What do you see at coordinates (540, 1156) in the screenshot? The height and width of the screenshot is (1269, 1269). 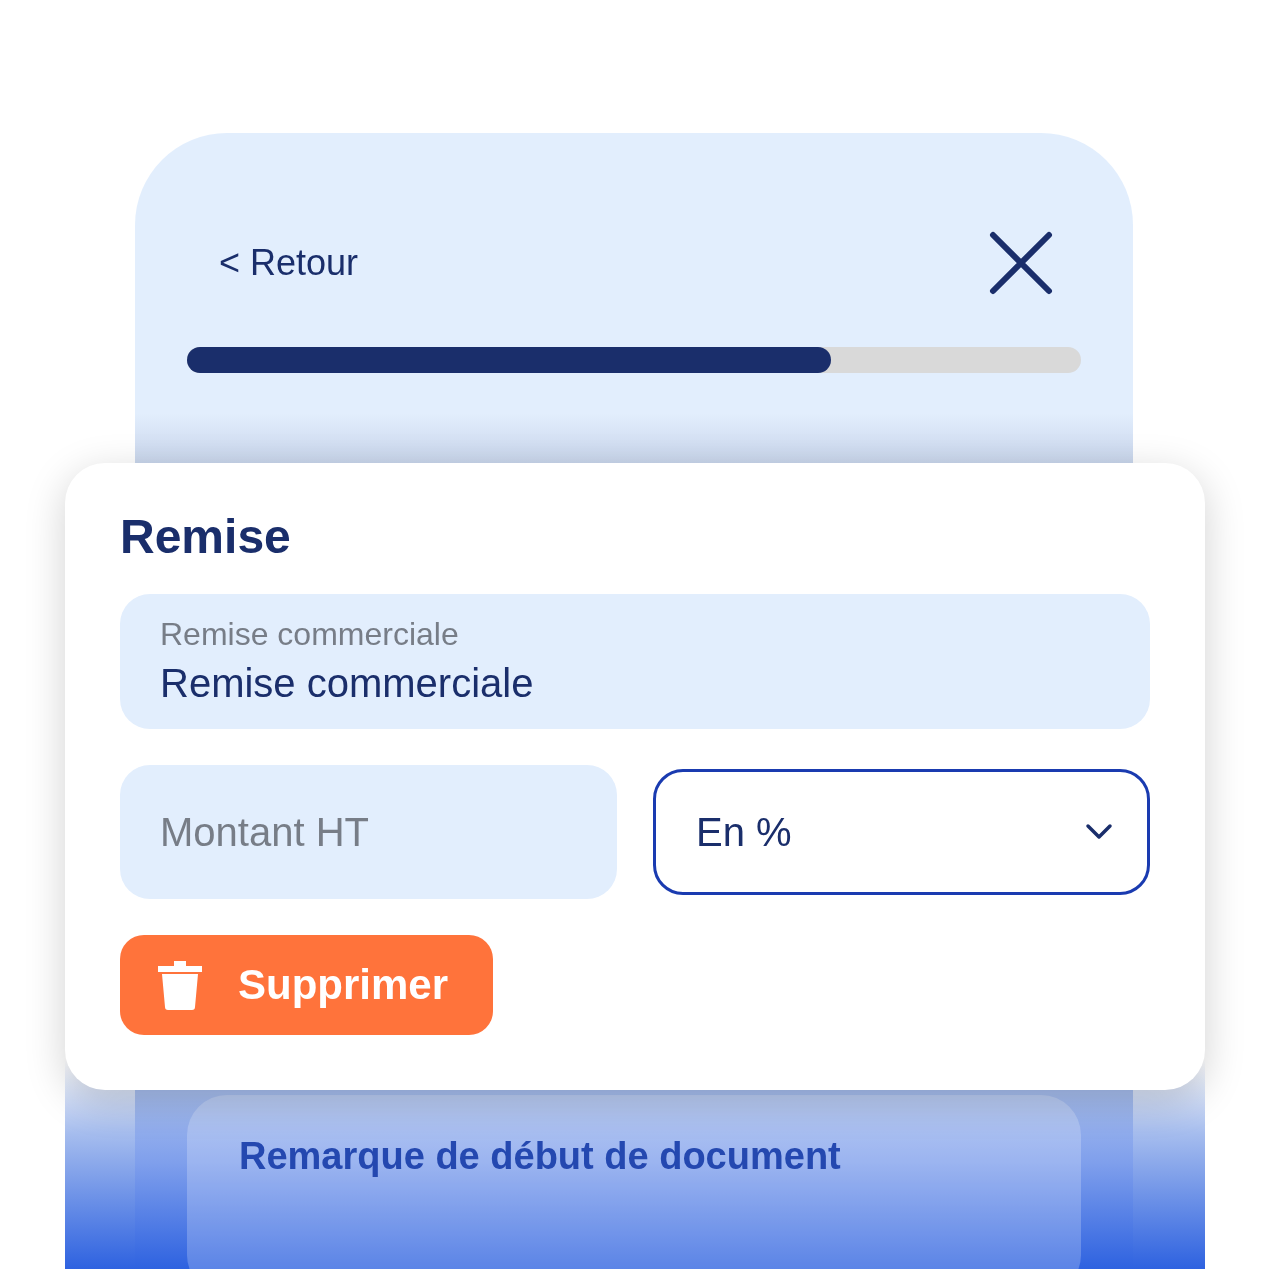 I see `remark-title: Remarque de début de document` at bounding box center [540, 1156].